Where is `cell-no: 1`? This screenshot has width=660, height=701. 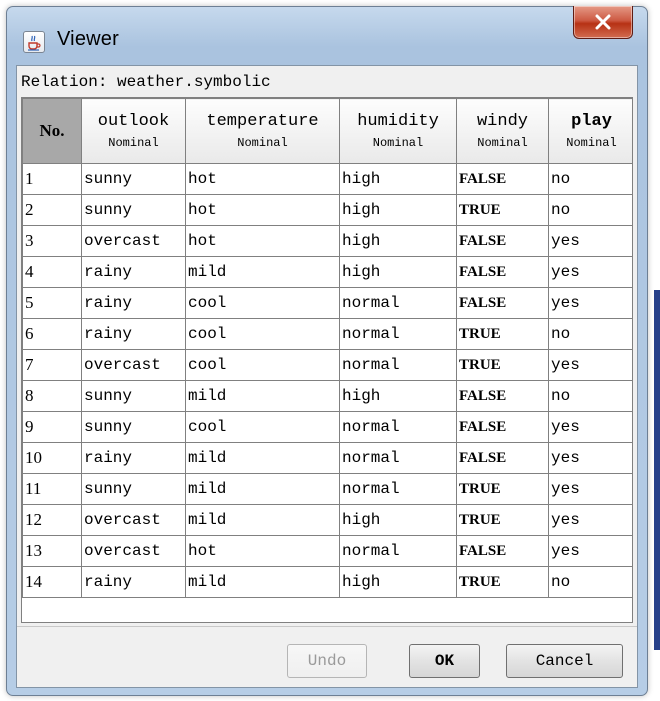 cell-no: 1 is located at coordinates (52, 179).